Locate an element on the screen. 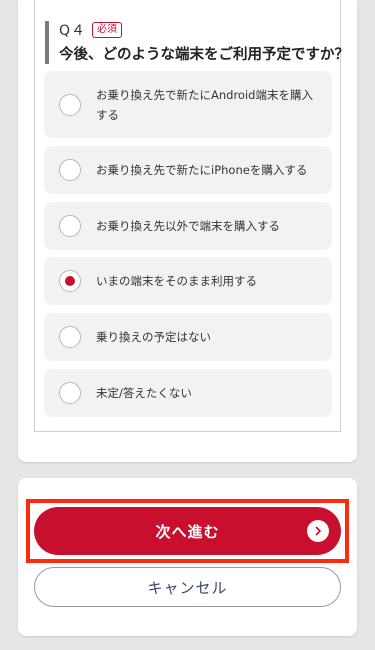 The height and width of the screenshot is (650, 375). cancel-button-label: キャンセル is located at coordinates (187, 587).